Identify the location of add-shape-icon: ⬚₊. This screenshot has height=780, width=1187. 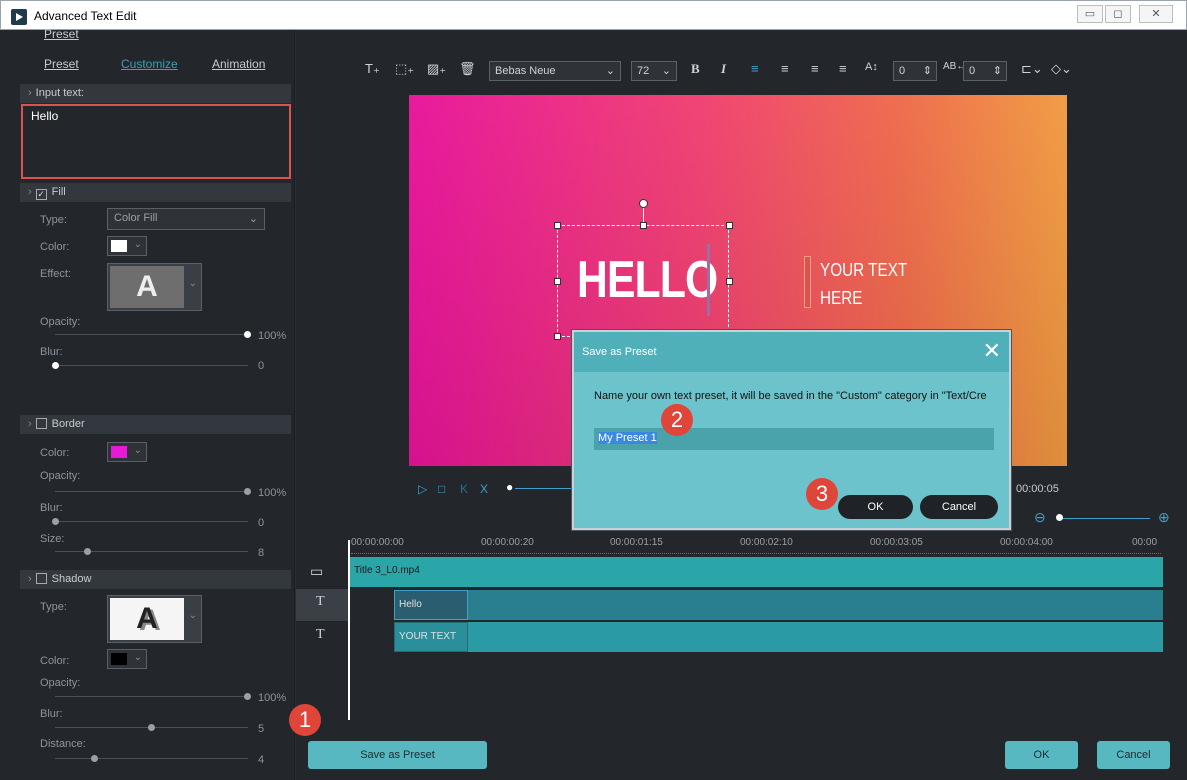
(404, 69).